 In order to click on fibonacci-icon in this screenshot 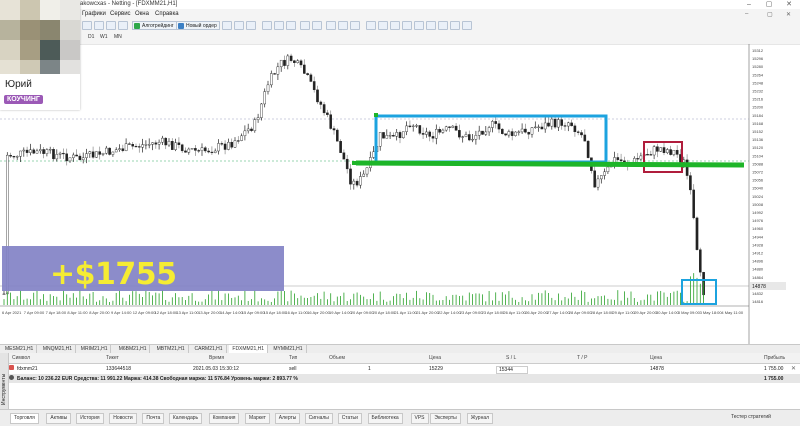, I will do `click(443, 25)`.